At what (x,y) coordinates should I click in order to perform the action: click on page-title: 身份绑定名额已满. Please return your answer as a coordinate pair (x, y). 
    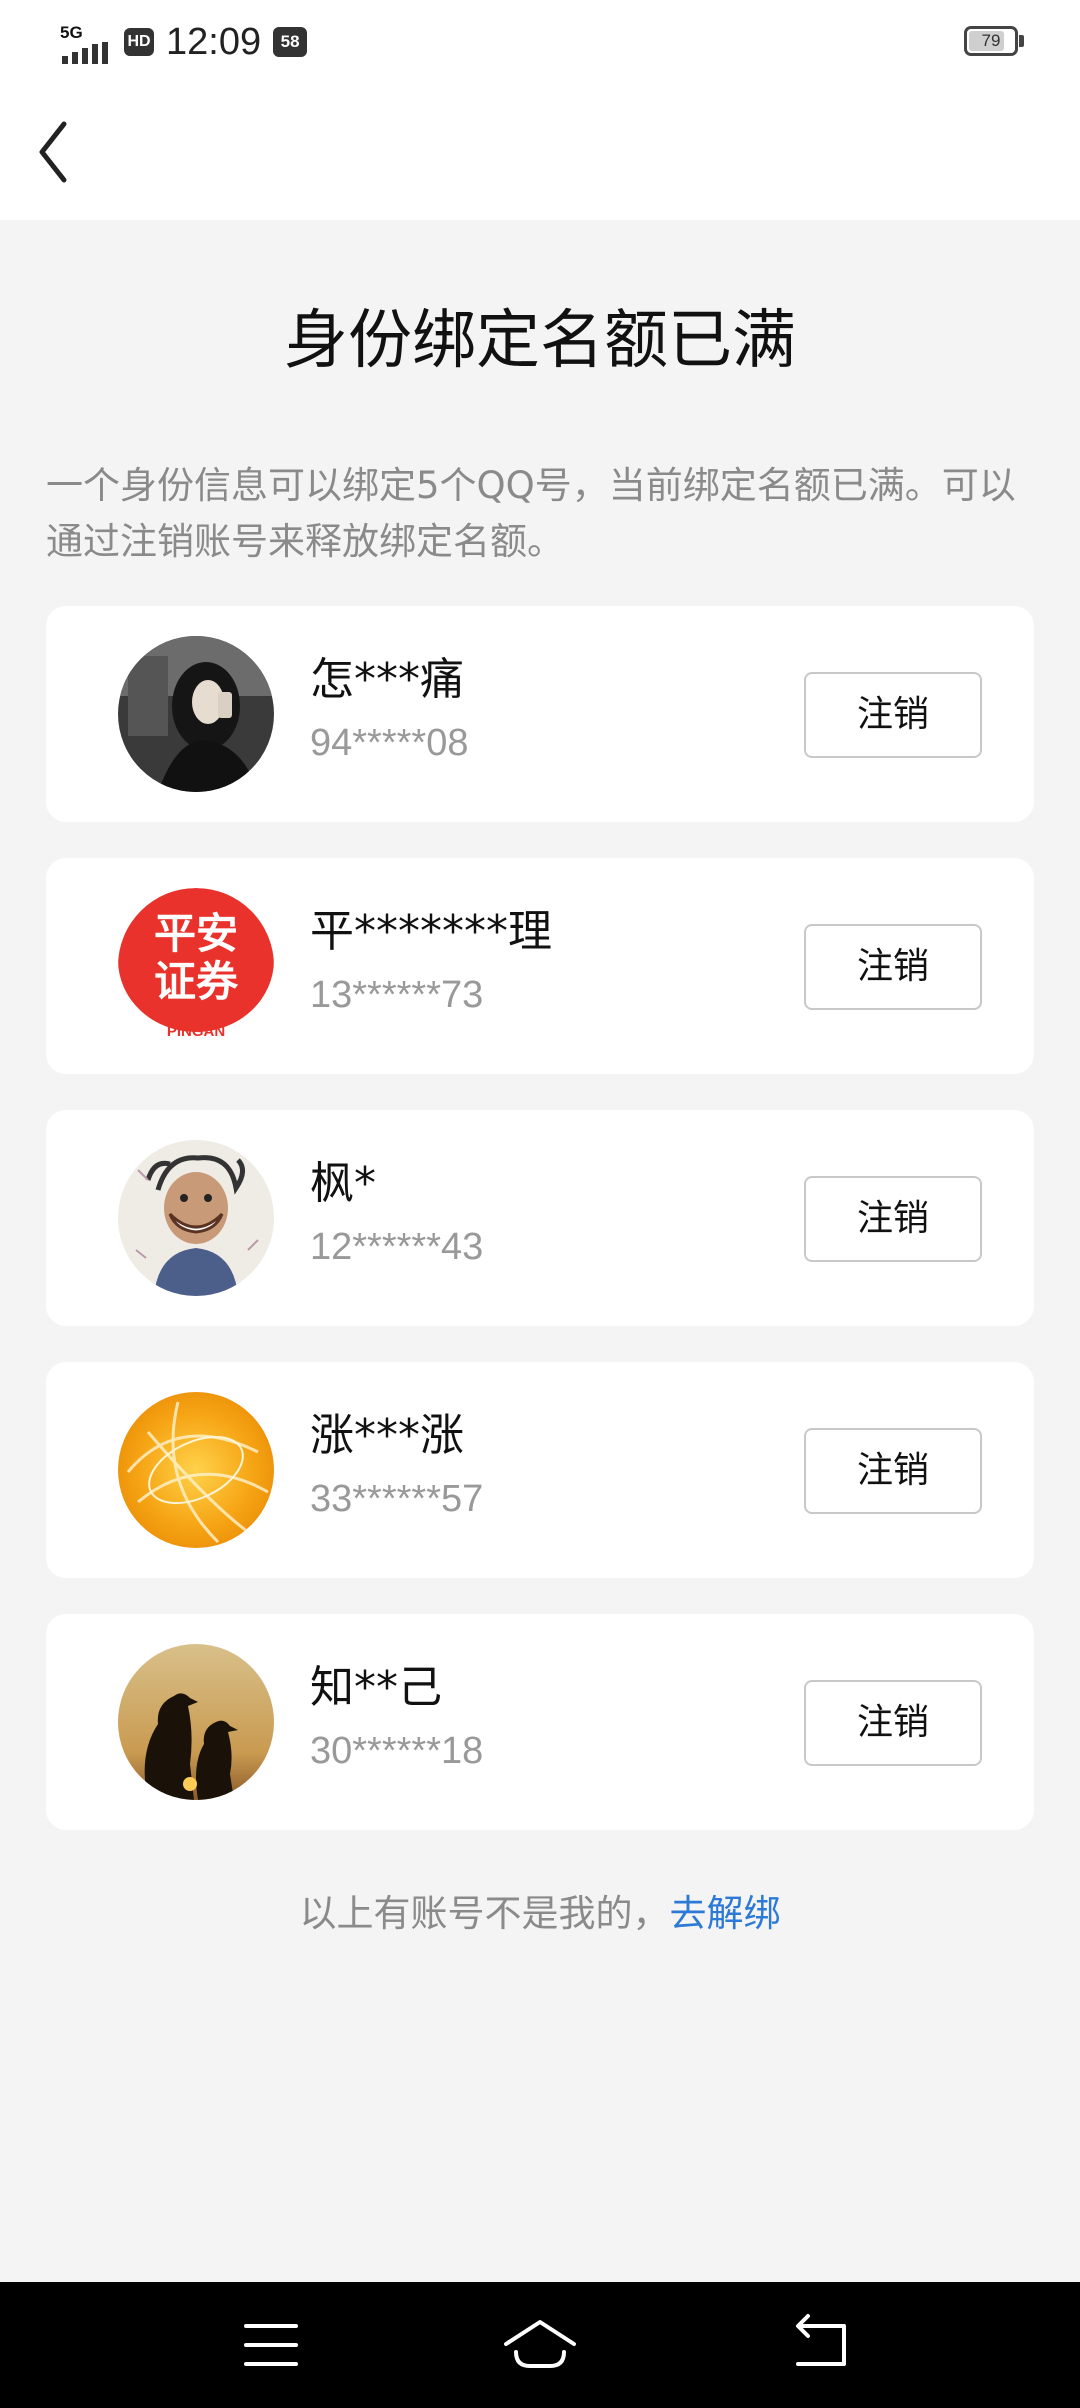
    Looking at the image, I should click on (540, 341).